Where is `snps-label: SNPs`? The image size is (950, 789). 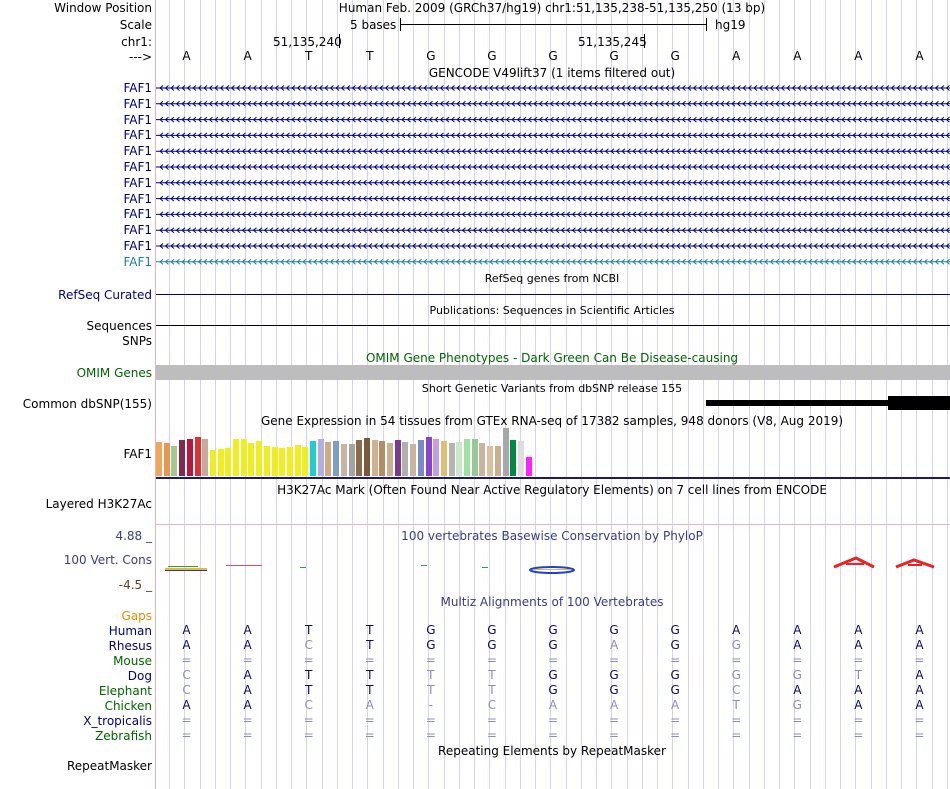
snps-label: SNPs is located at coordinates (137, 341).